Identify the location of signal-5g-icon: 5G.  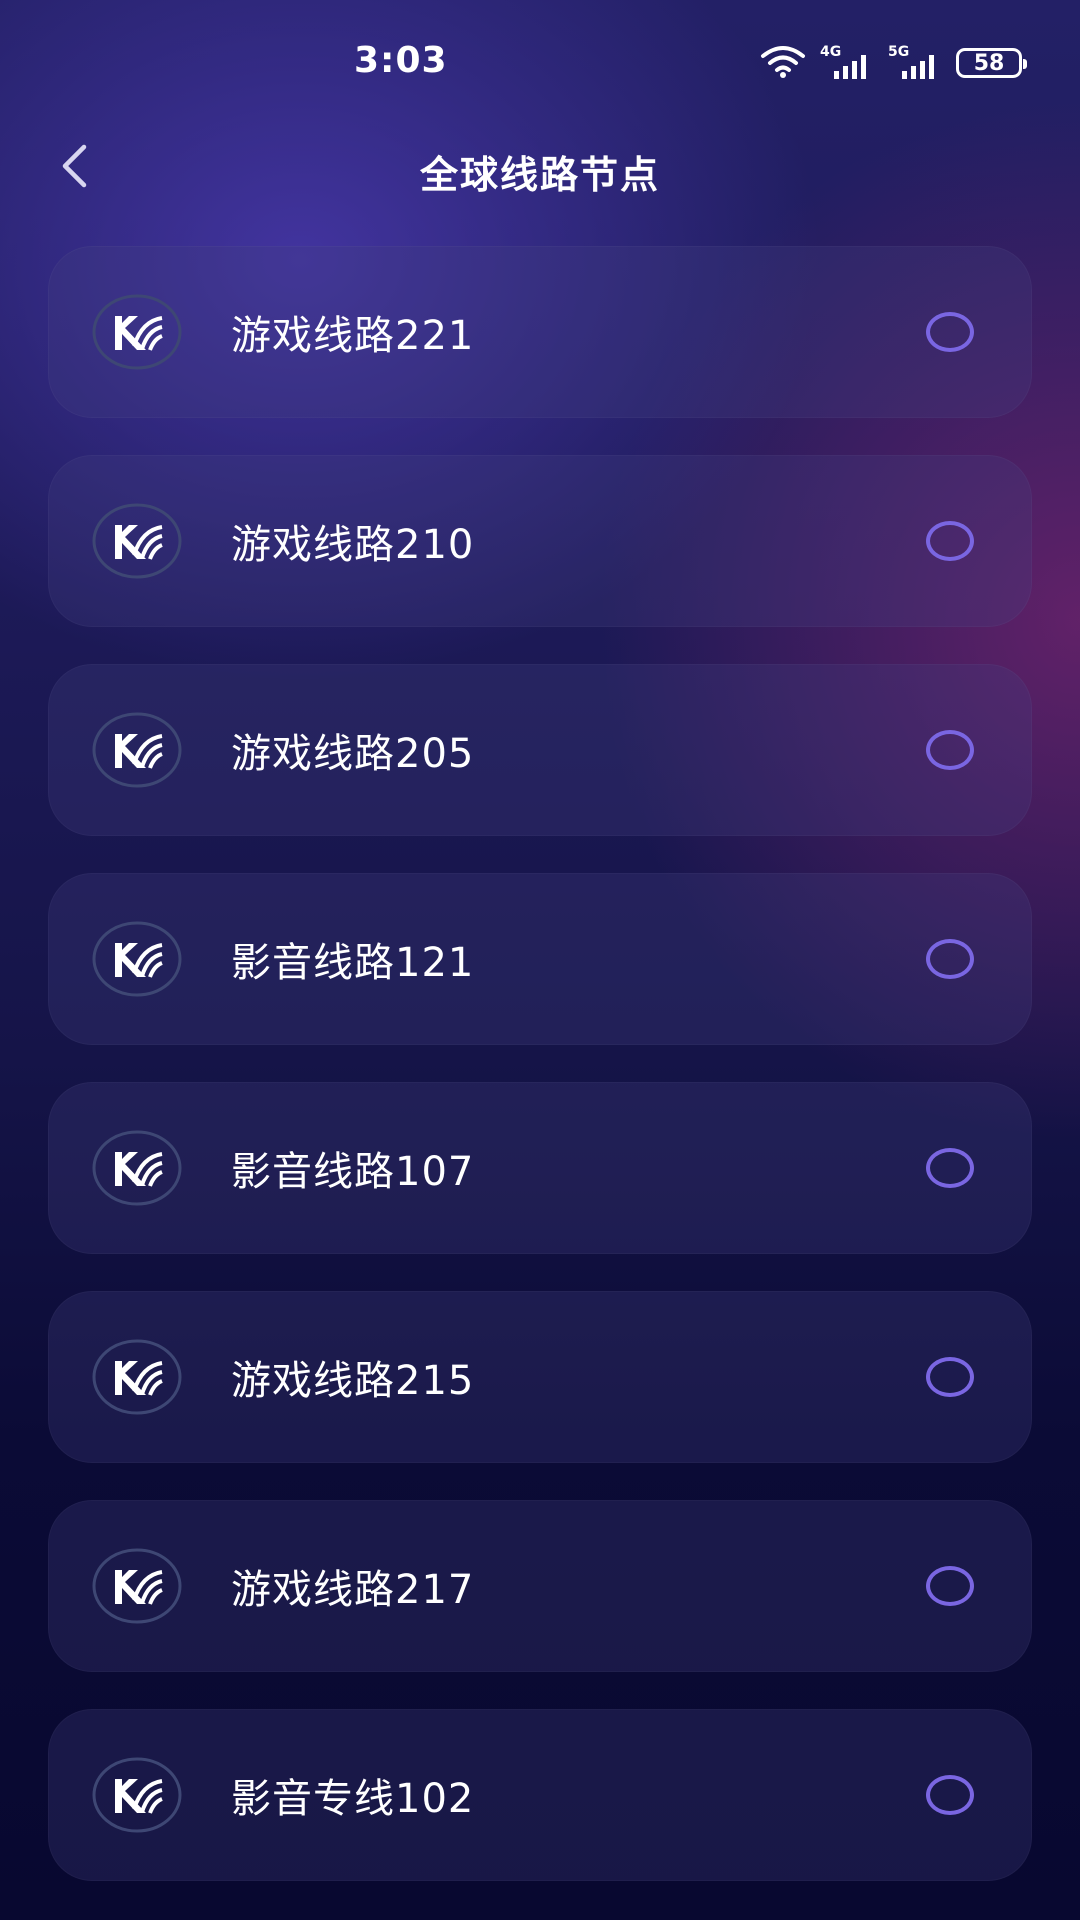
(915, 63).